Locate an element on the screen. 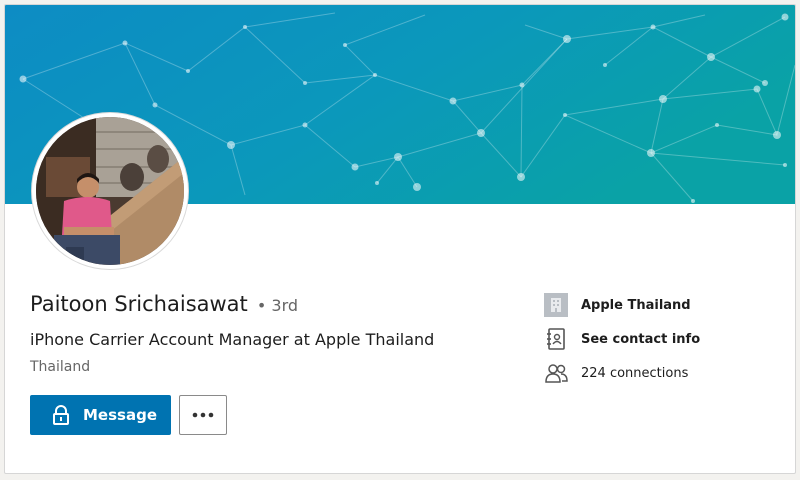  profile-location: Thailand is located at coordinates (60, 367).